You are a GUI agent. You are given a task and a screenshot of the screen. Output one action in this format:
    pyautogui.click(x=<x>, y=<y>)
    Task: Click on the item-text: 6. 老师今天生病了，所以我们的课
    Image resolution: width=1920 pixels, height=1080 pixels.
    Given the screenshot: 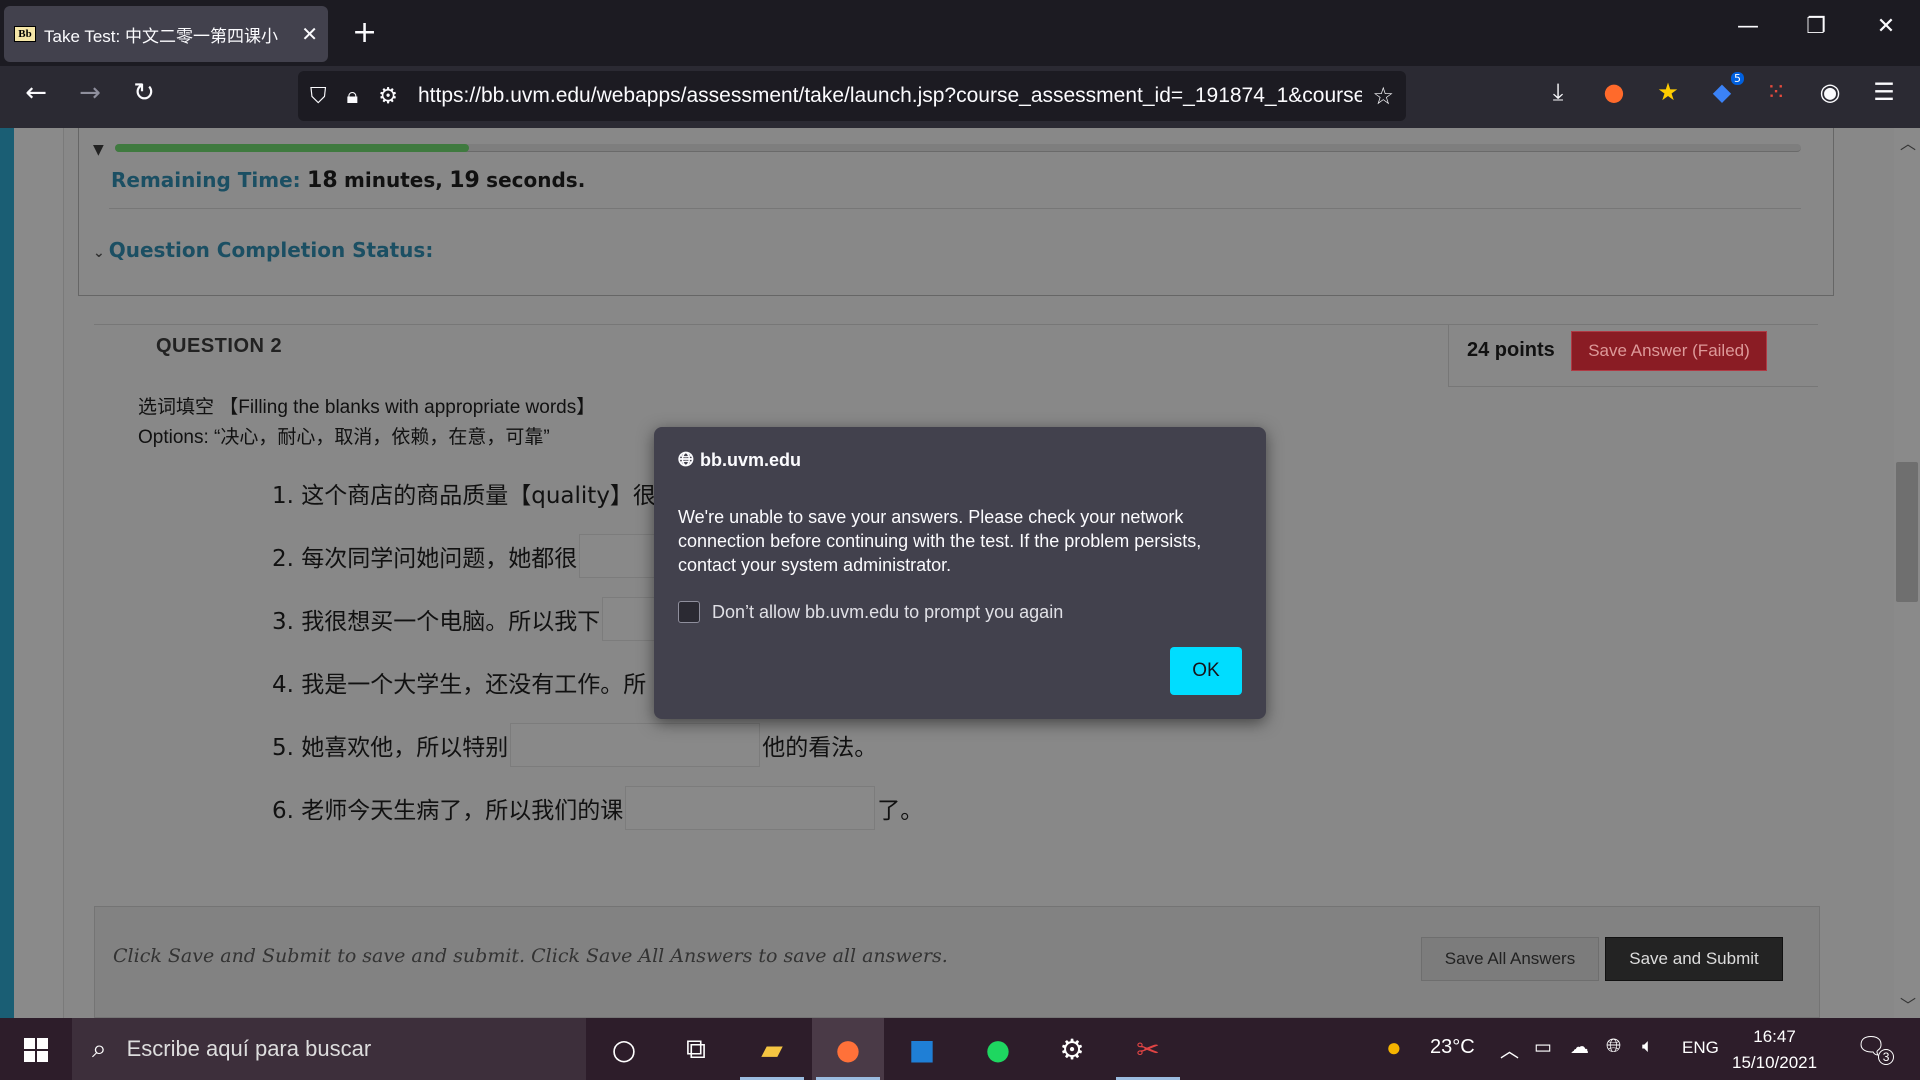 What is the action you would take?
    pyautogui.click(x=448, y=810)
    